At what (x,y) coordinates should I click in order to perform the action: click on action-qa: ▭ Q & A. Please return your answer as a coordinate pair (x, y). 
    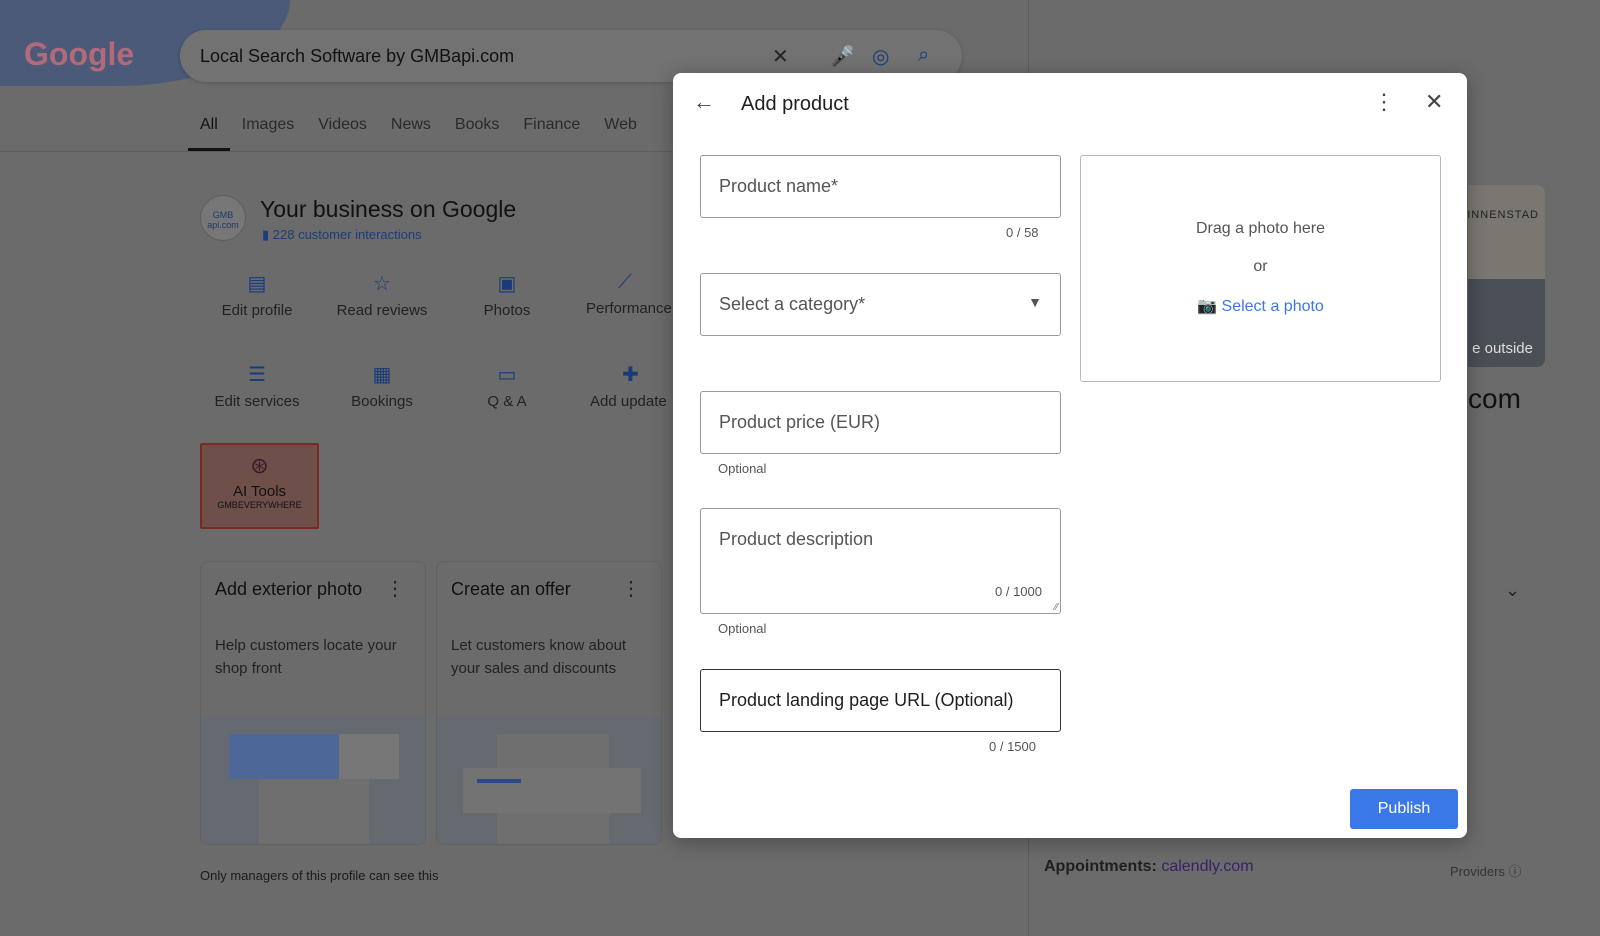
    Looking at the image, I should click on (507, 386).